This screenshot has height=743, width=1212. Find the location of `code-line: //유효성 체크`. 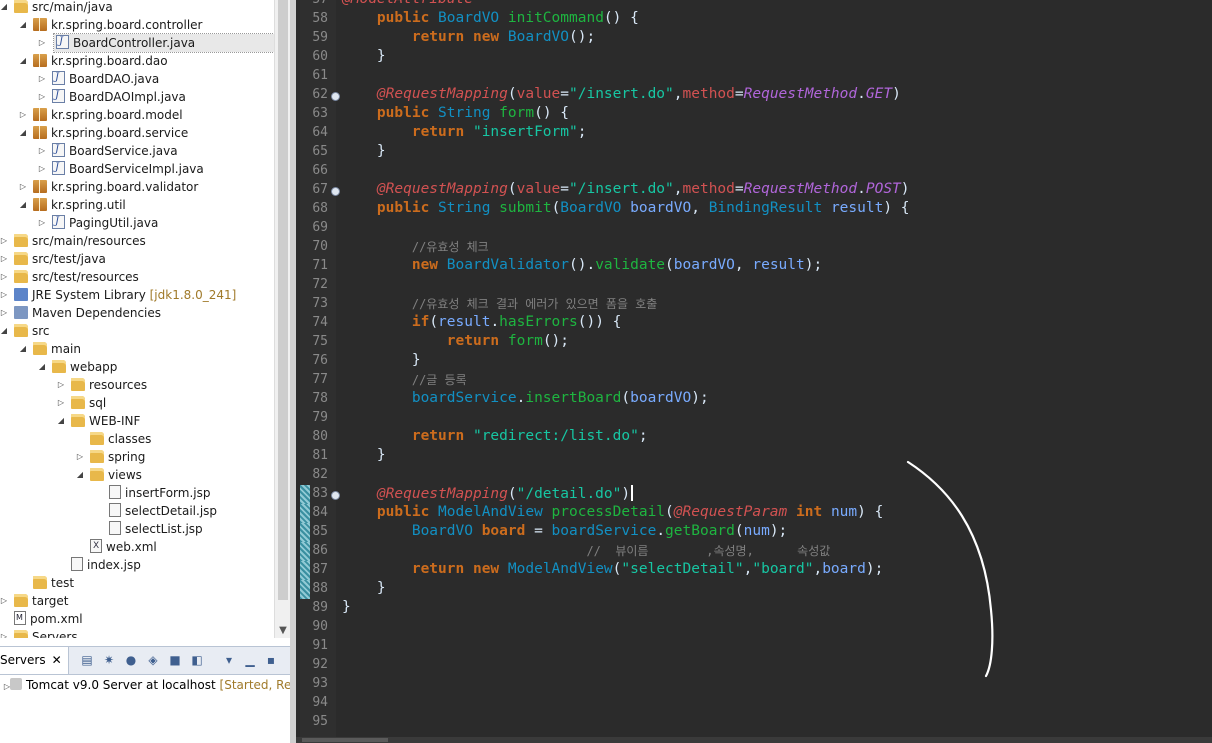

code-line: //유효성 체크 is located at coordinates (415, 246).